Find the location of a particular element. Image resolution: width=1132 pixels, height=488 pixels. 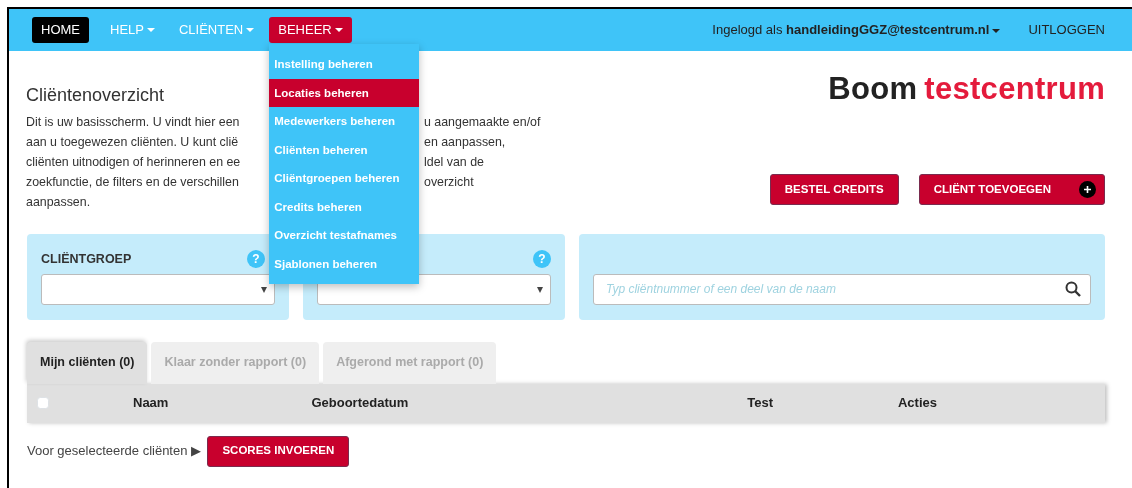

intro-text: Dit is uw basisscherm. U vindt hier een is located at coordinates (133, 121).